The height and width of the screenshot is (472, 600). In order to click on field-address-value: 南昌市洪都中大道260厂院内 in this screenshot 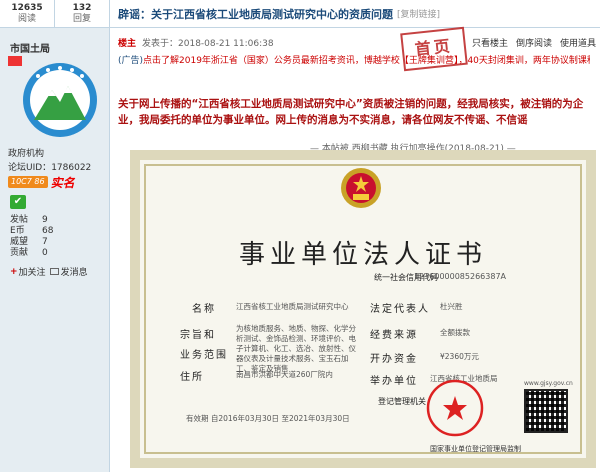, I will do `click(284, 374)`.